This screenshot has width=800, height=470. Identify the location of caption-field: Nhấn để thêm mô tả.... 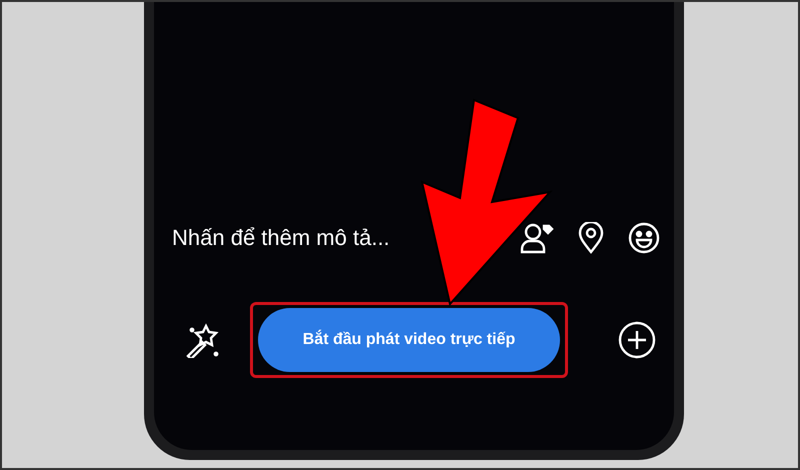
(284, 237).